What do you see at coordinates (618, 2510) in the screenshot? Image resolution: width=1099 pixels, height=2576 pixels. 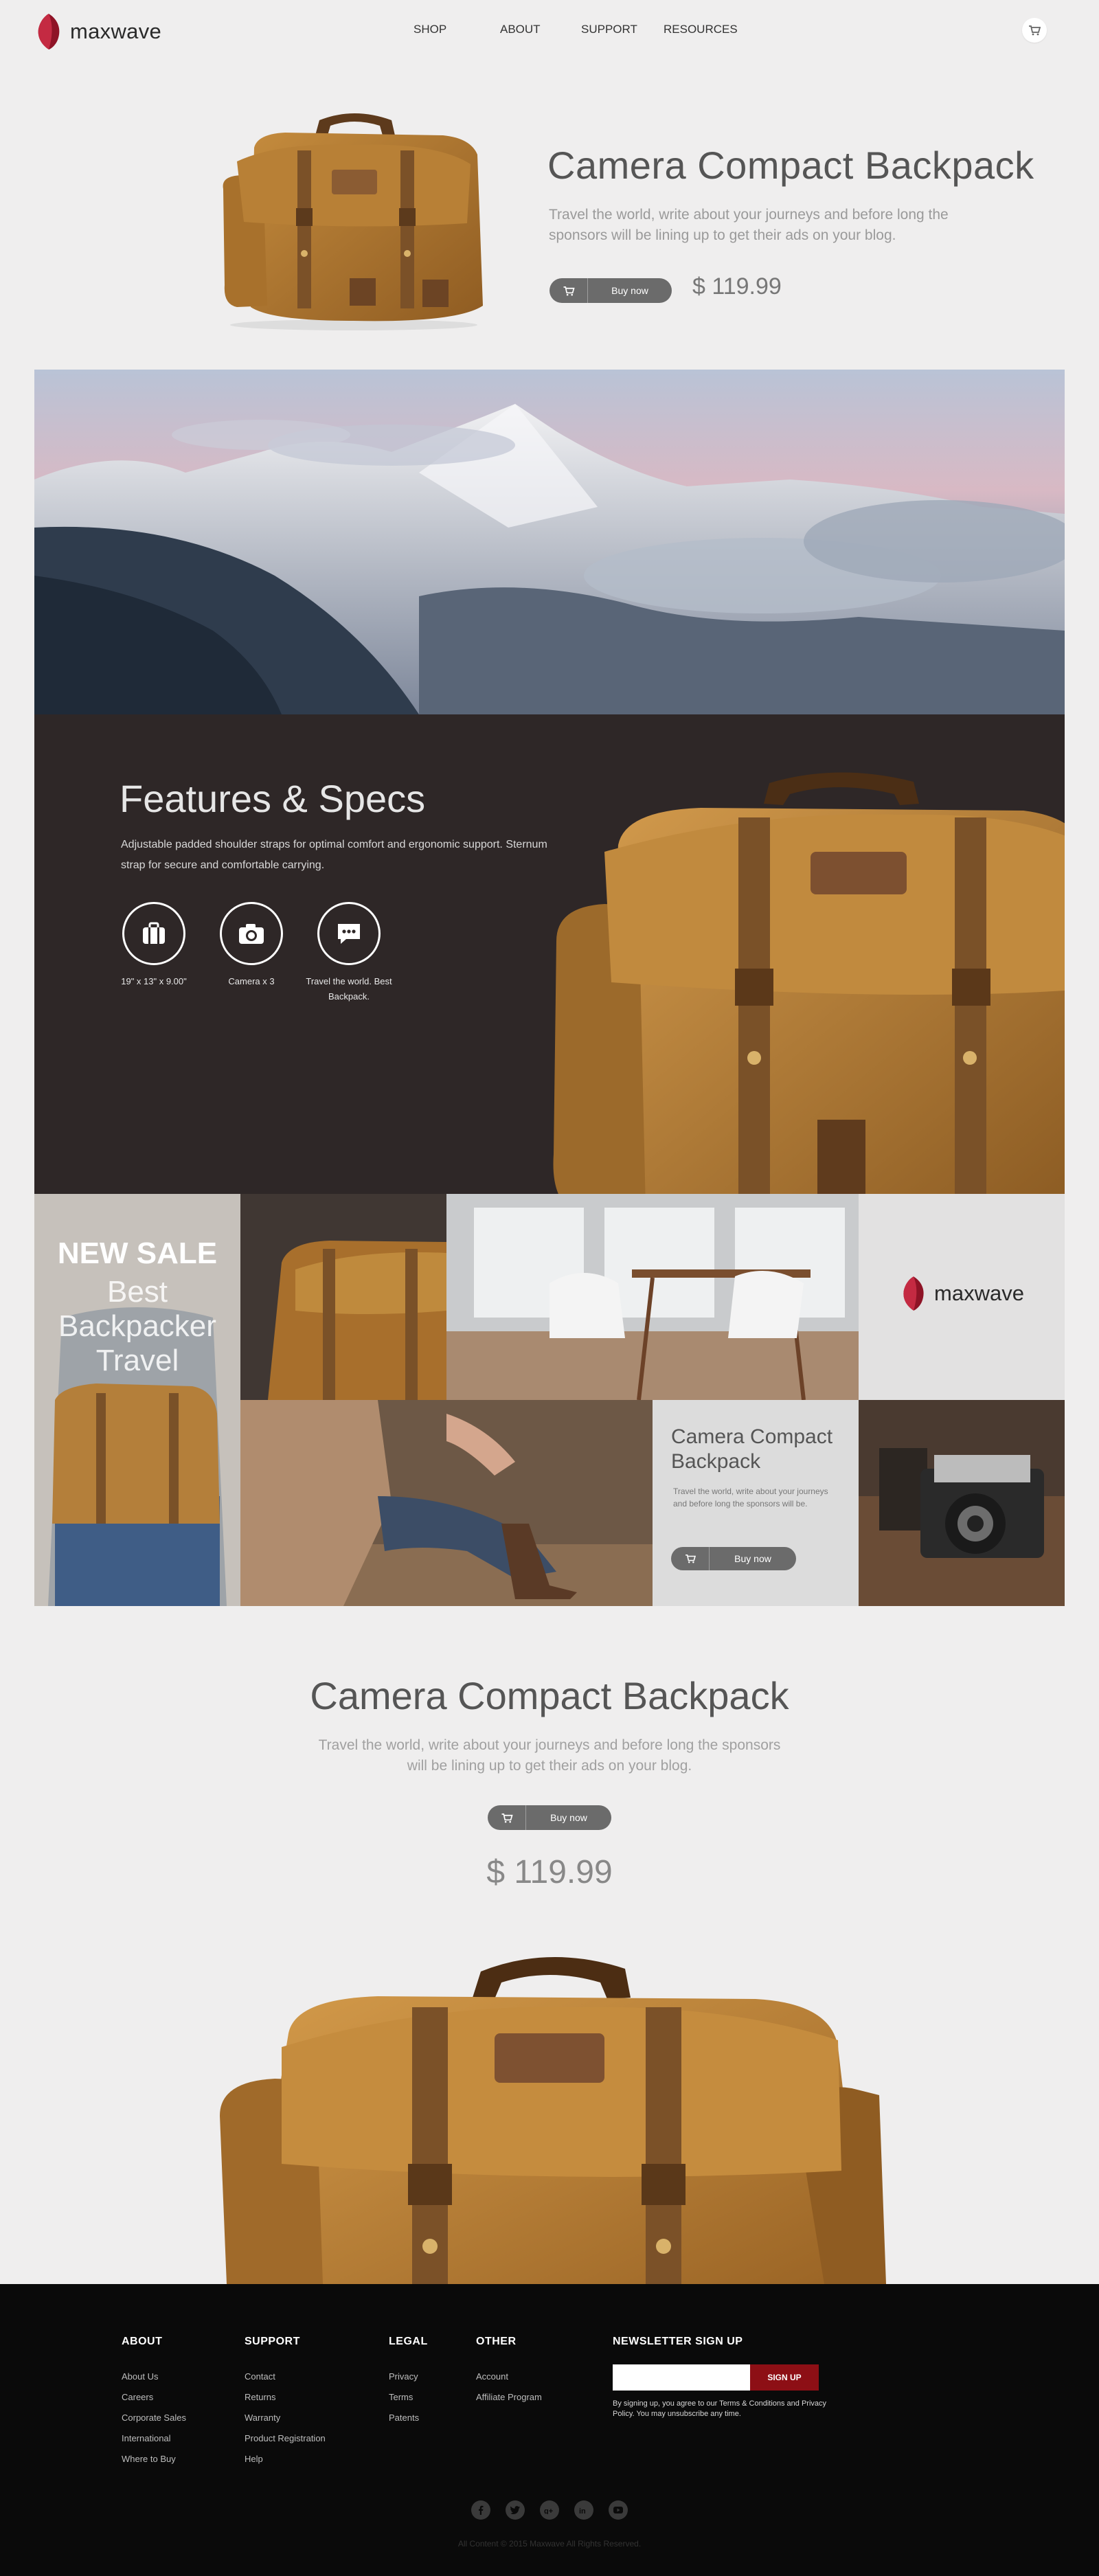 I see `youtube-icon` at bounding box center [618, 2510].